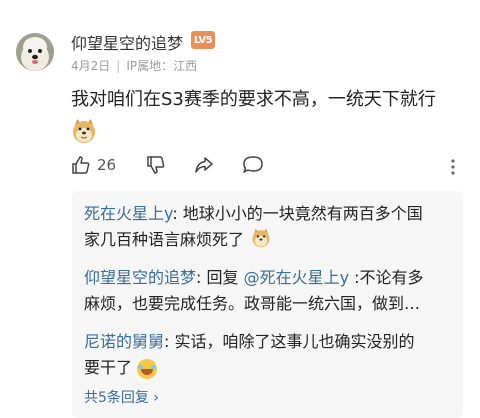 The width and height of the screenshot is (480, 418). What do you see at coordinates (81, 165) in the screenshot?
I see `thumbs-up-icon` at bounding box center [81, 165].